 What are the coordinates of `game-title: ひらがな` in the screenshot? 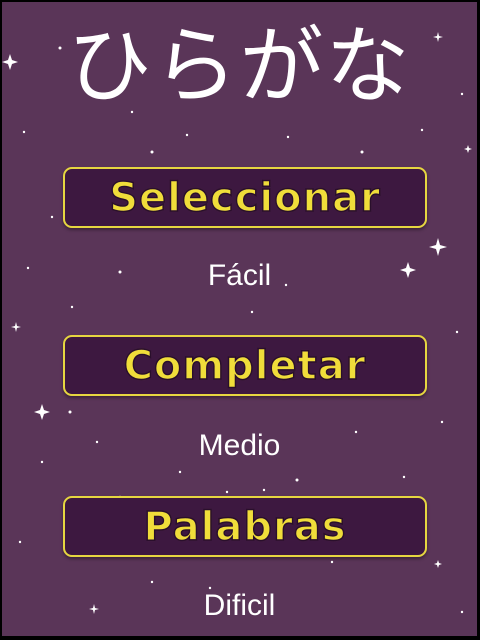 It's located at (239, 66).